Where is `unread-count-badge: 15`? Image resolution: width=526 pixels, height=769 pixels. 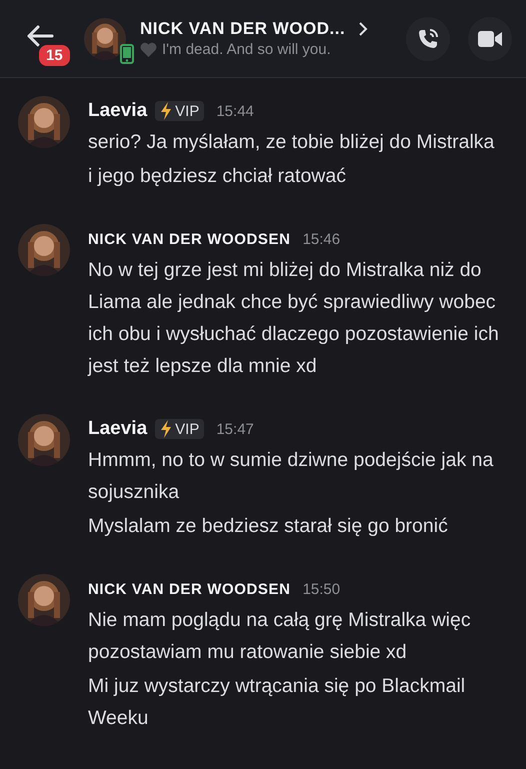 unread-count-badge: 15 is located at coordinates (54, 55).